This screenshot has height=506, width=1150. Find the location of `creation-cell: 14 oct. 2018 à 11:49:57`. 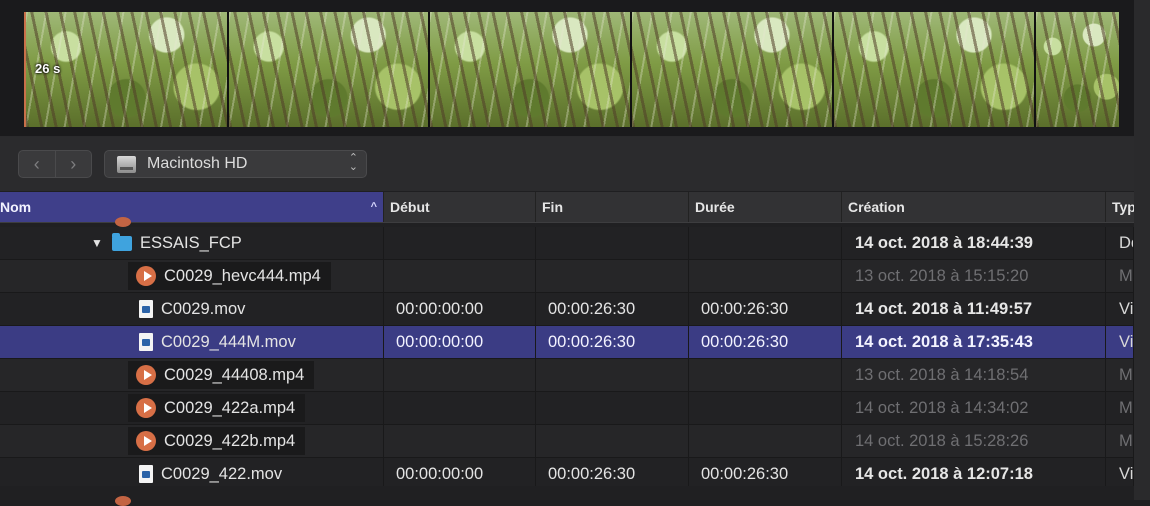

creation-cell: 14 oct. 2018 à 11:49:57 is located at coordinates (974, 309).